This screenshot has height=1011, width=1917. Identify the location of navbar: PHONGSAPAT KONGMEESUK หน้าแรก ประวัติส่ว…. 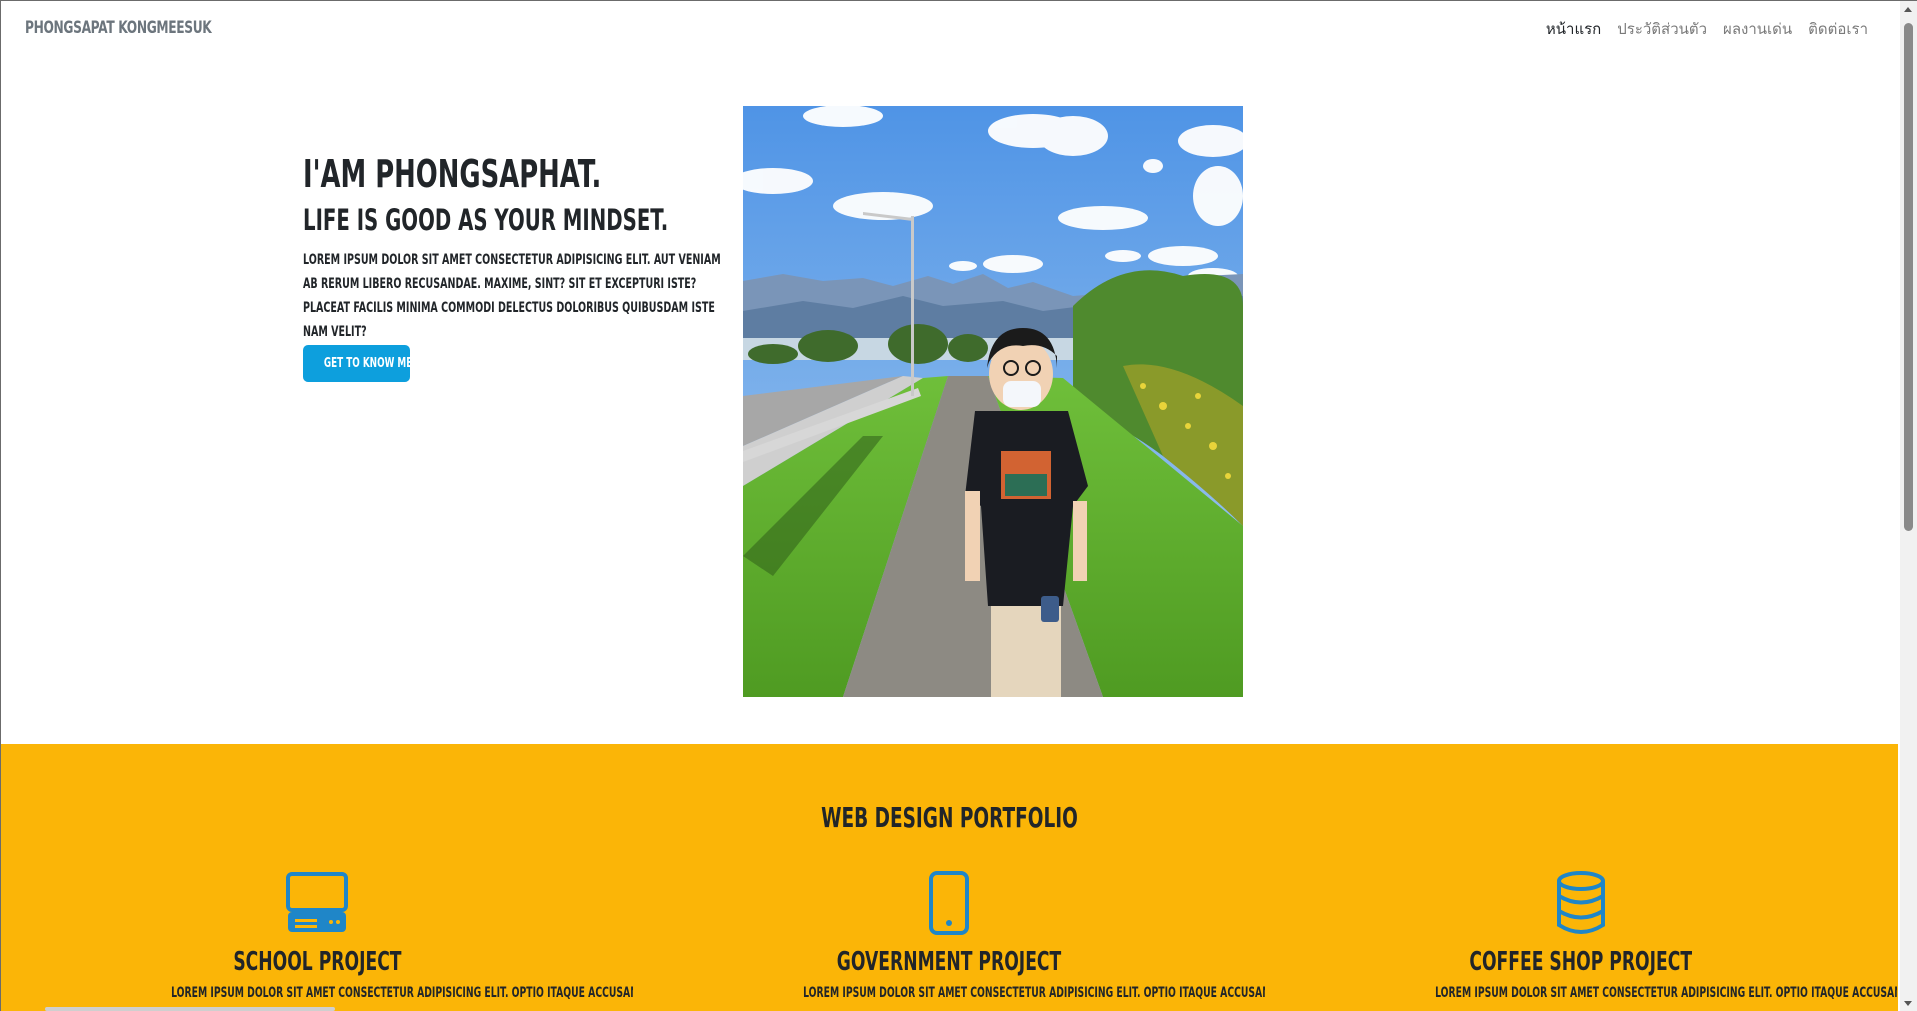
(949, 28).